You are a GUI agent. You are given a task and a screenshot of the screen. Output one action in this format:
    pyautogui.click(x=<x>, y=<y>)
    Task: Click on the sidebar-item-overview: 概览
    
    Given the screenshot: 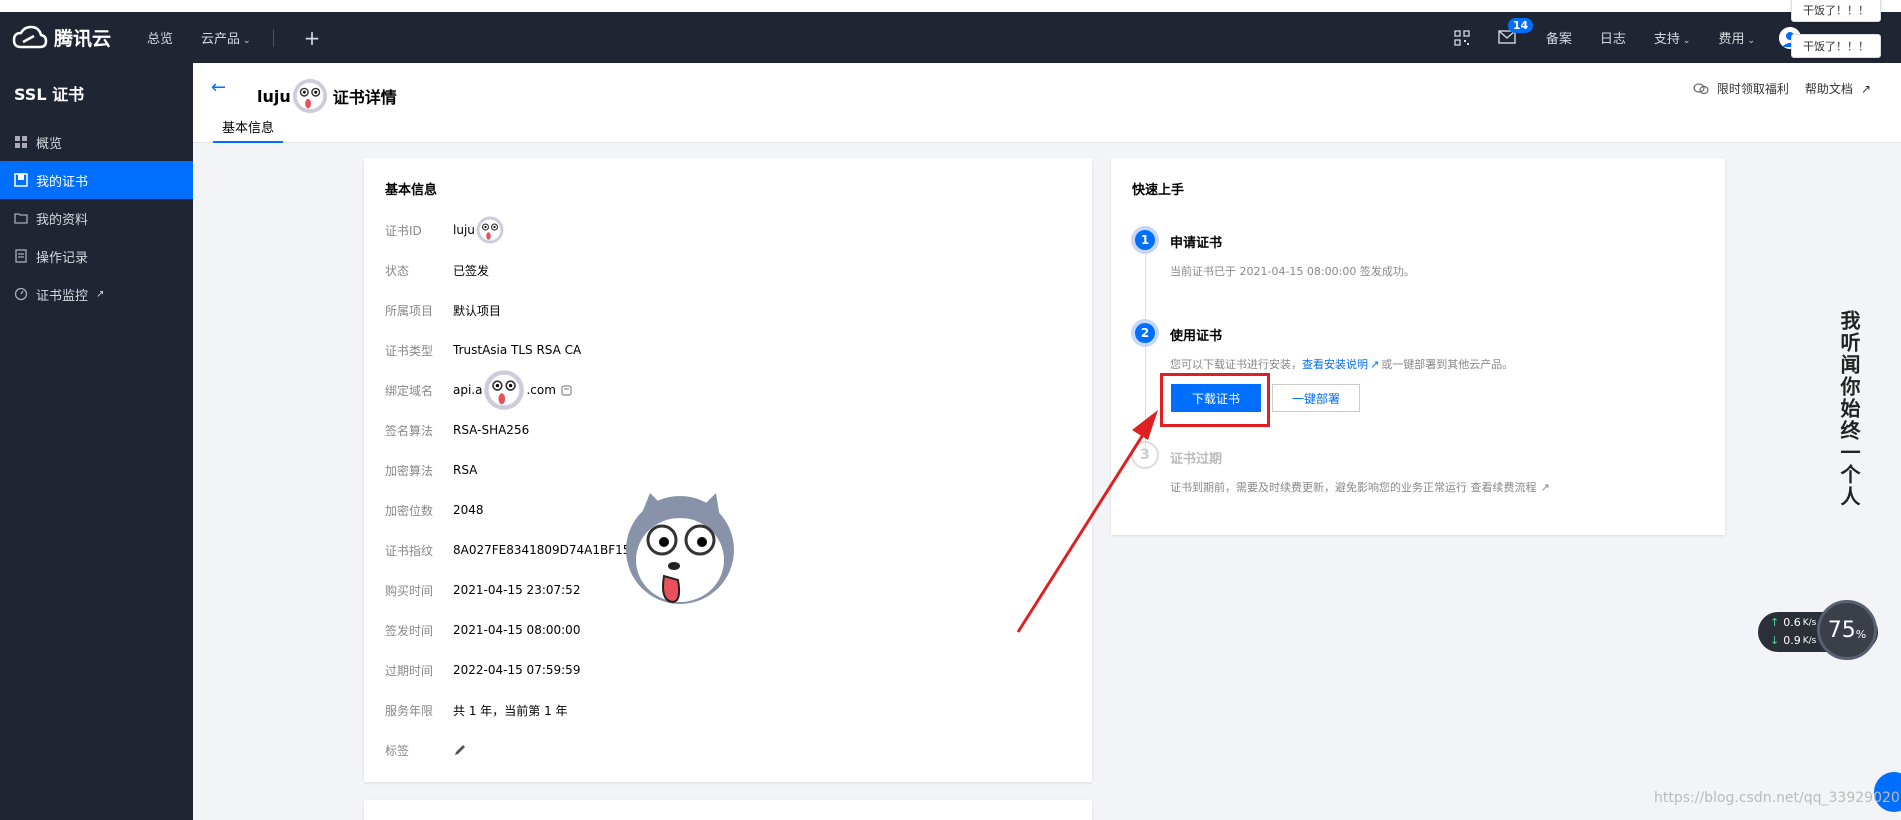 What is the action you would take?
    pyautogui.click(x=96, y=142)
    